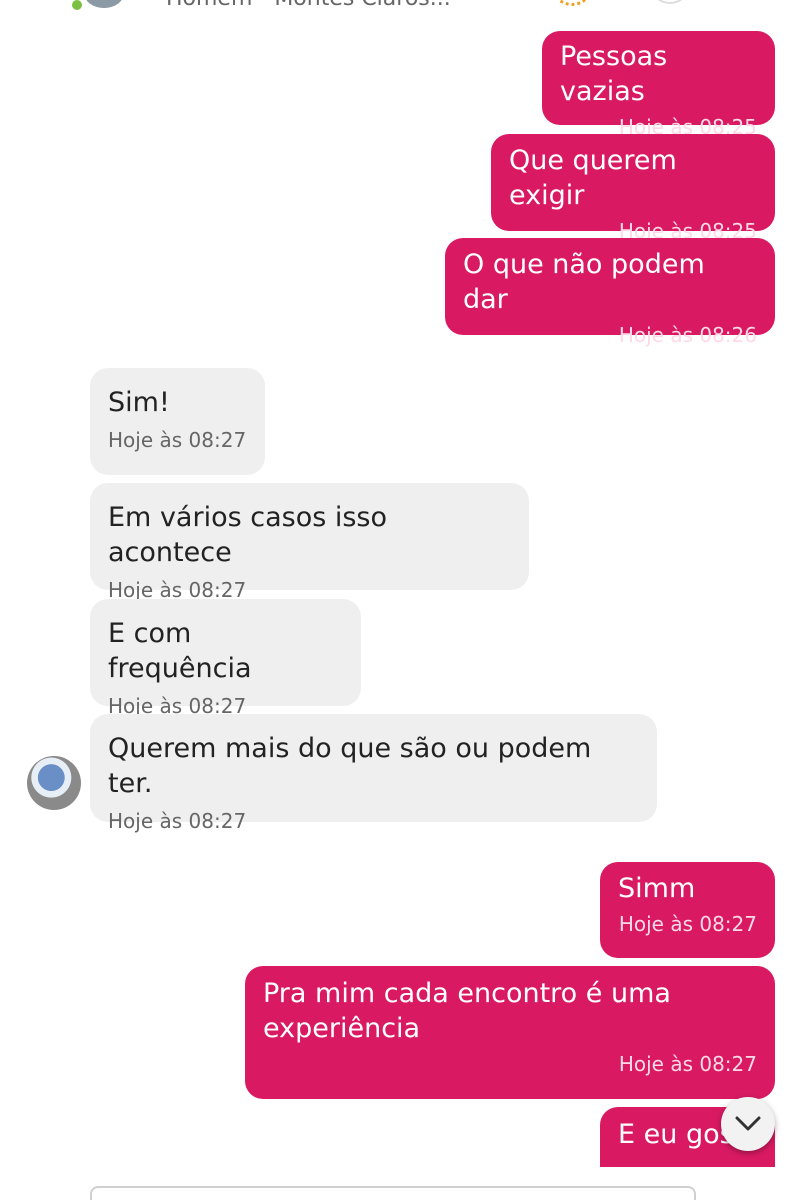 The height and width of the screenshot is (1200, 793). I want to click on message-text: Que querem exigir, so click(593, 178).